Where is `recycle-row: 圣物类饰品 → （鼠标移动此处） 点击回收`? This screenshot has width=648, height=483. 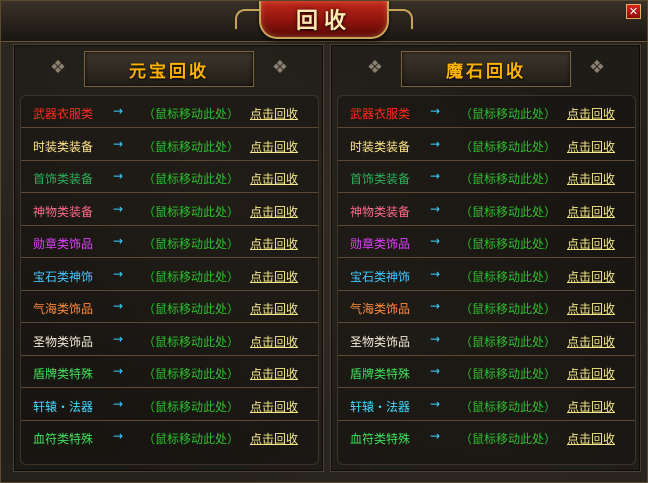
recycle-row: 圣物类饰品 → （鼠标移动此处） 点击回收 is located at coordinates (169, 340).